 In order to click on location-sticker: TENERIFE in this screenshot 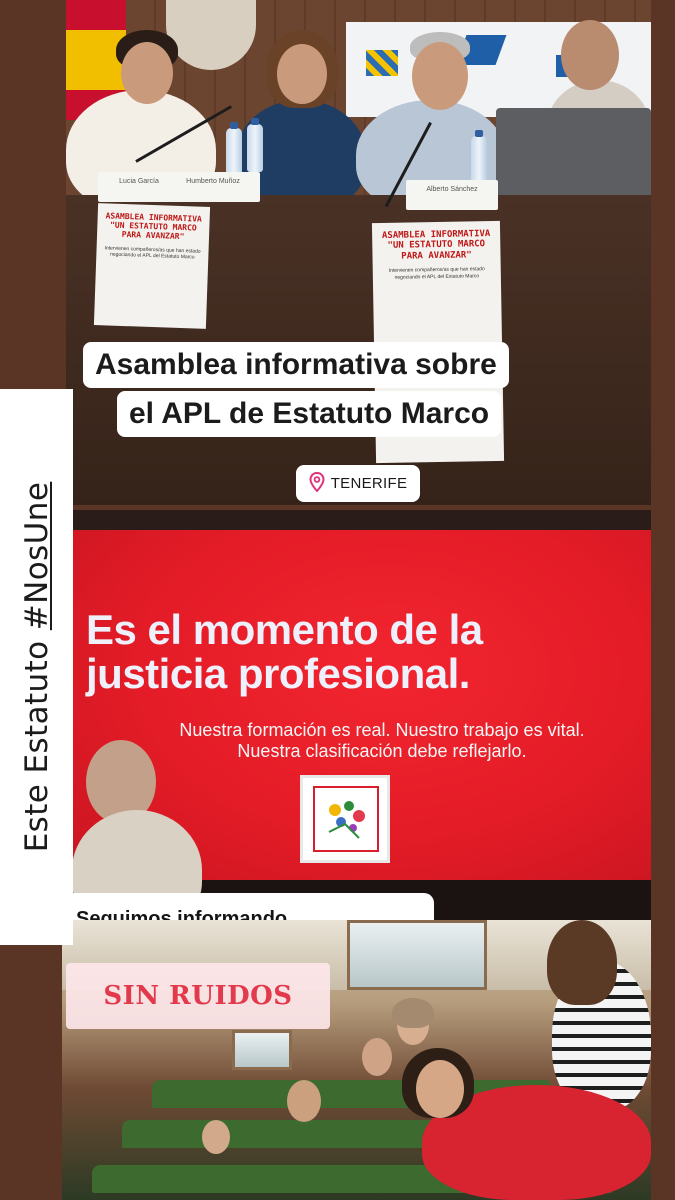, I will do `click(358, 483)`.